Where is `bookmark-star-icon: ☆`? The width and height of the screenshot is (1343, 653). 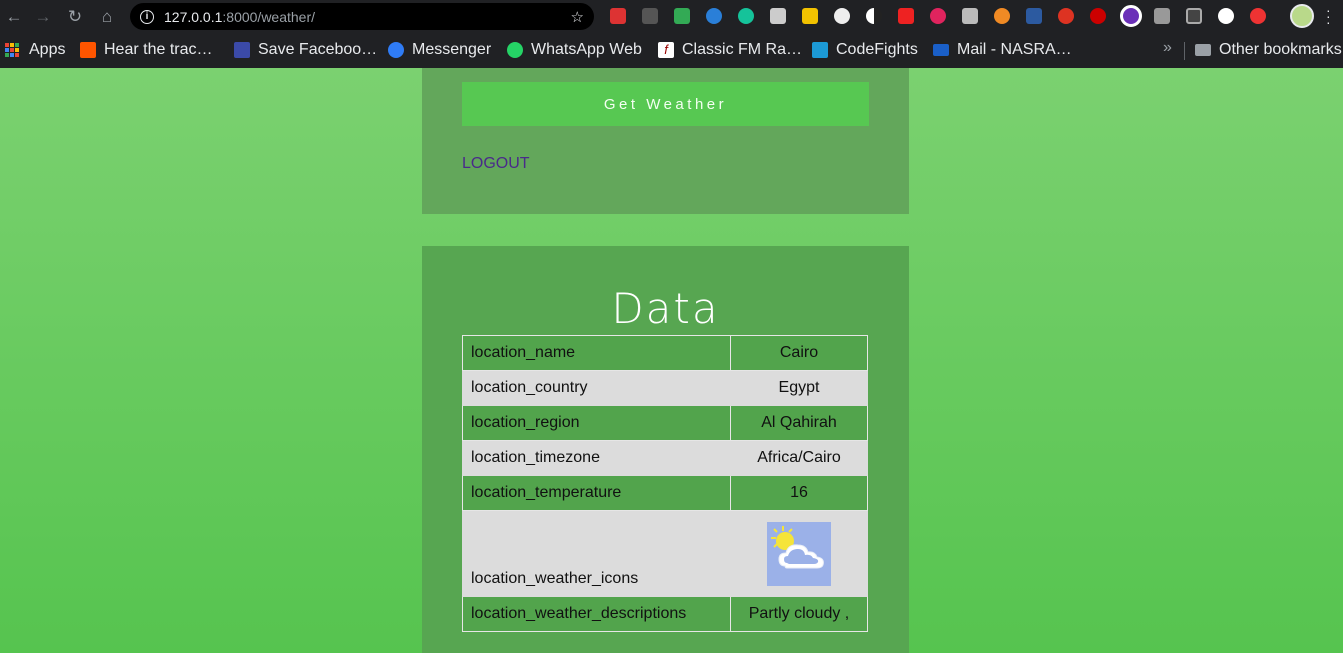 bookmark-star-icon: ☆ is located at coordinates (577, 17).